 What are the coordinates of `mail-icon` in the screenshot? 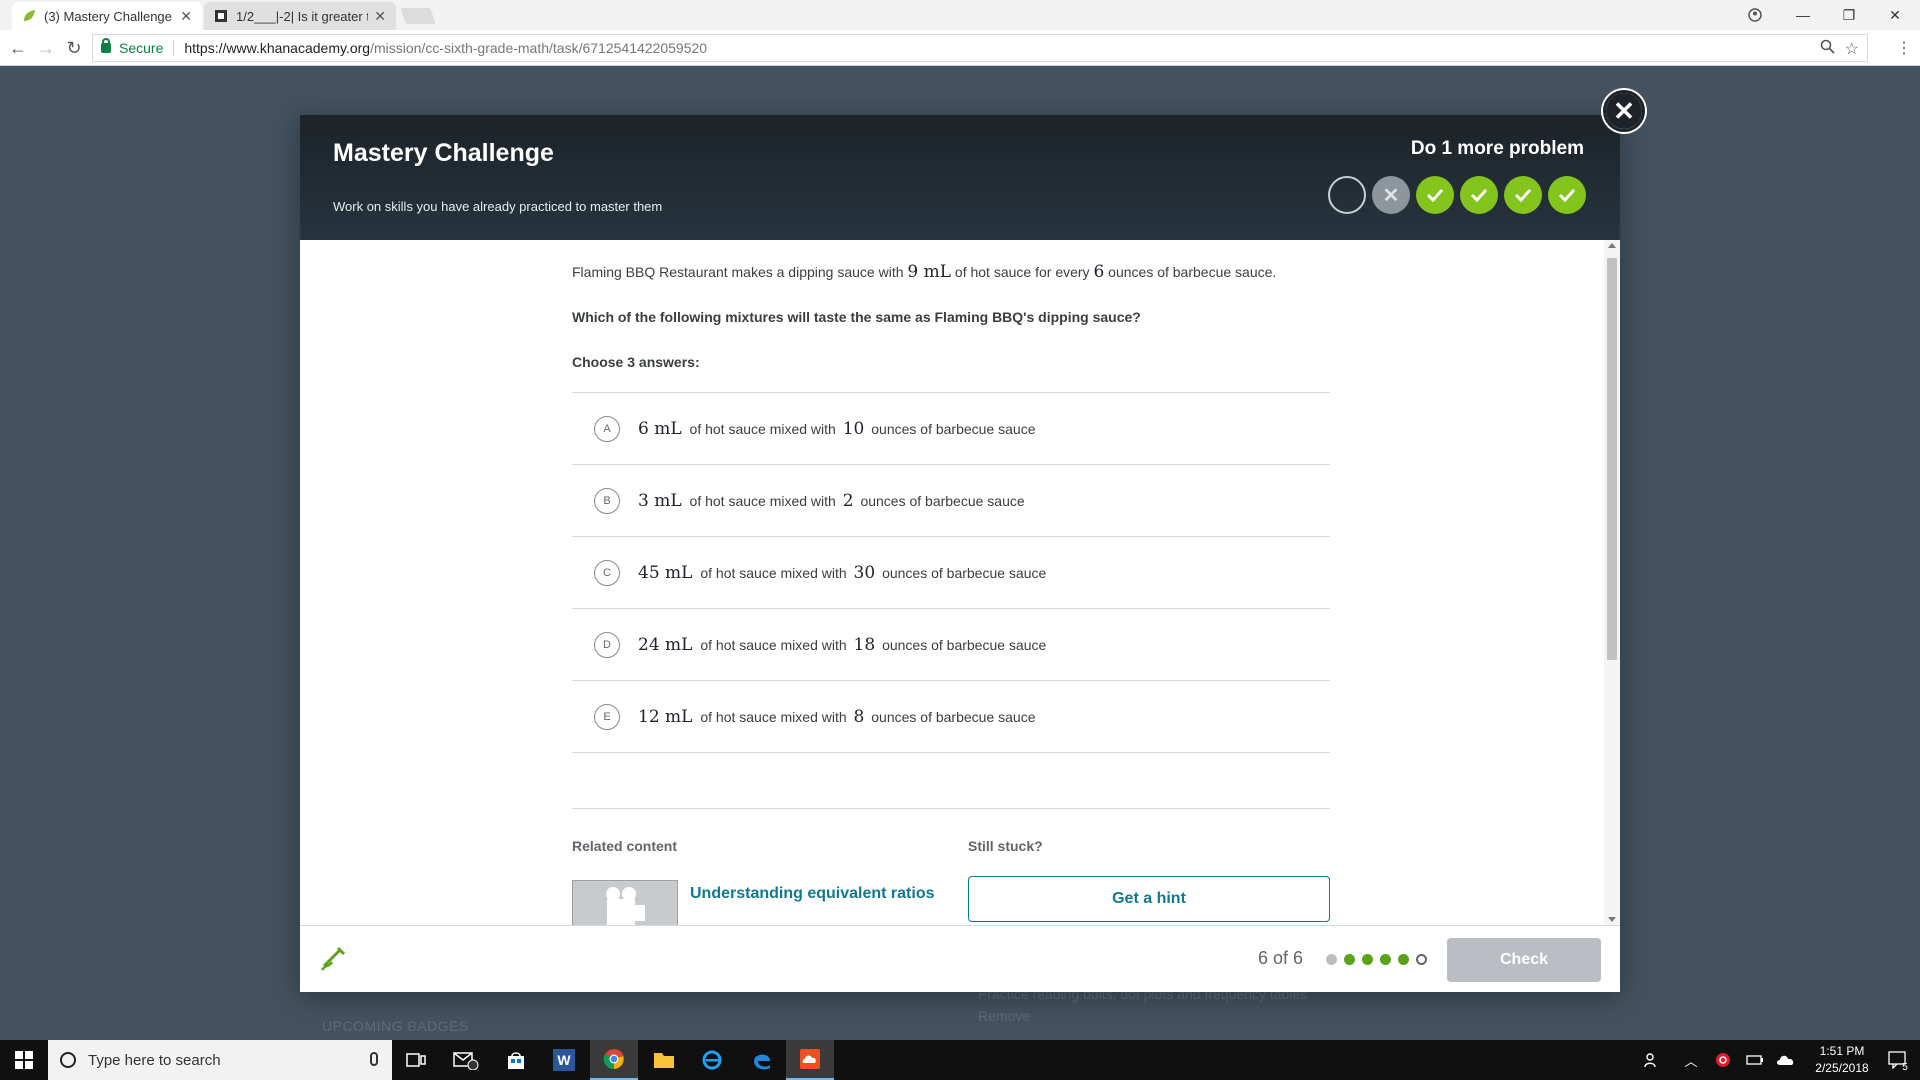 It's located at (466, 1060).